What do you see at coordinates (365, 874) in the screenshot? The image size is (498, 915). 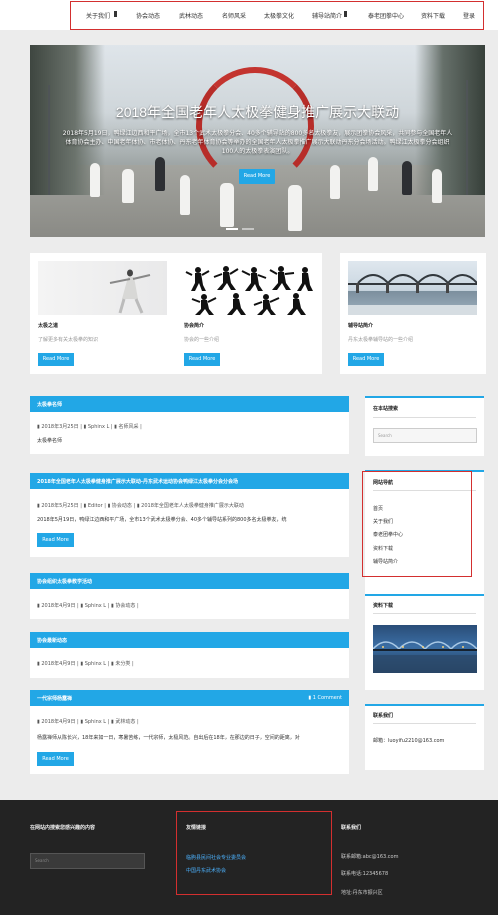 I see `footer-contact-phone: 联系电话:12345678` at bounding box center [365, 874].